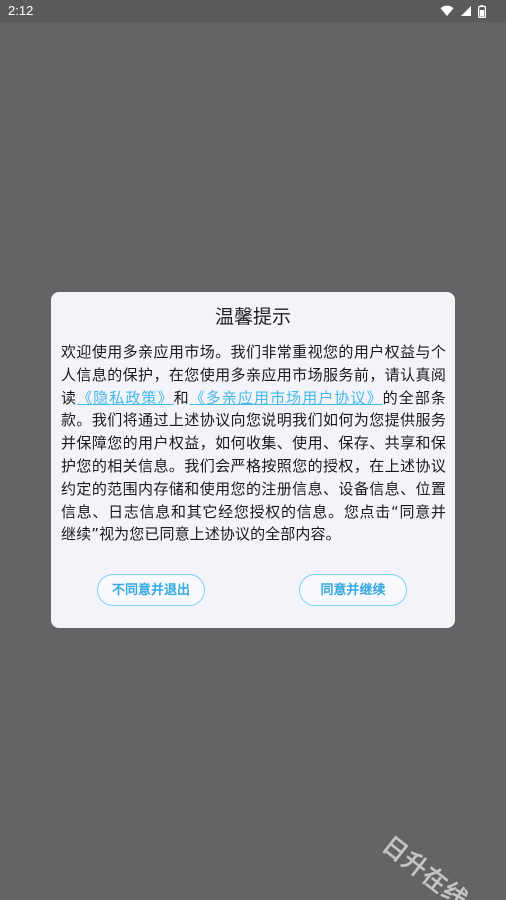  Describe the element at coordinates (286, 398) in the screenshot. I see `user-agreement-link: 《多亲应用市场用户协议》` at that location.